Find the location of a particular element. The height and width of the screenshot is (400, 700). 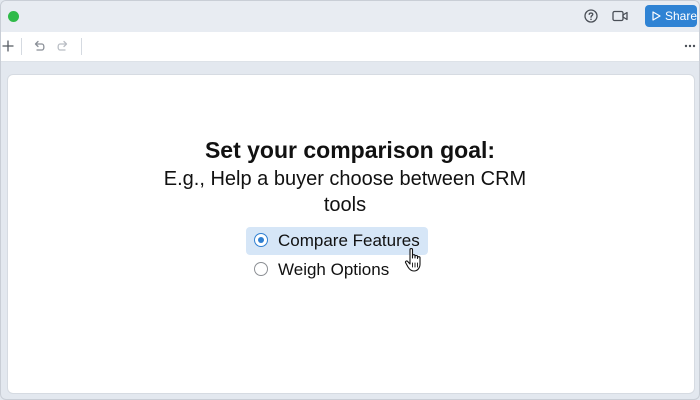

hand-pointer-icon is located at coordinates (412, 260).